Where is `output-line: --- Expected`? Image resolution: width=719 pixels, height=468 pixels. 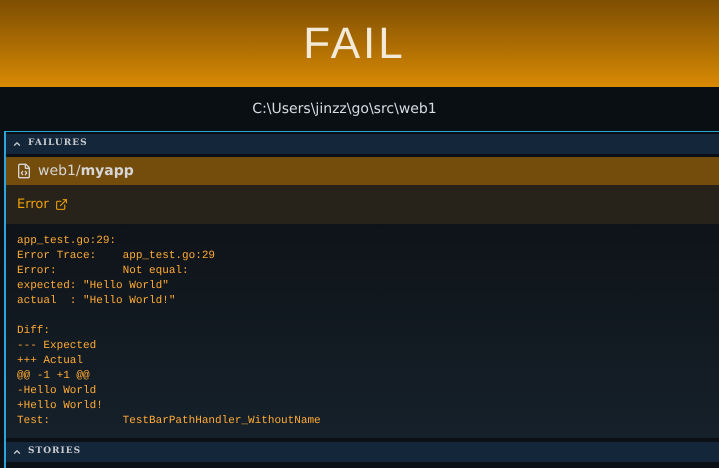
output-line: --- Expected is located at coordinates (56, 346).